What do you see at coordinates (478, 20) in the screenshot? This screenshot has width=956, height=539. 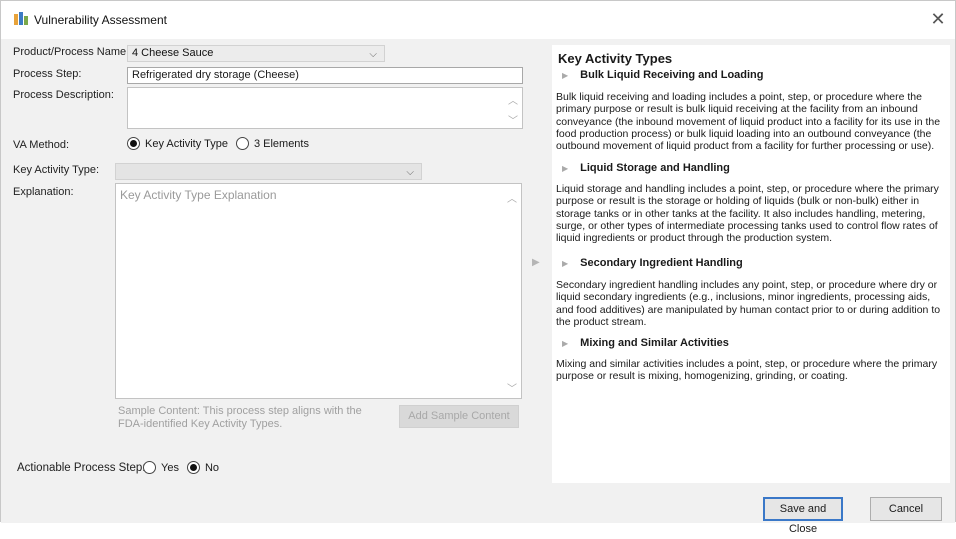 I see `title-bar: Vulnerability Assessment ✕` at bounding box center [478, 20].